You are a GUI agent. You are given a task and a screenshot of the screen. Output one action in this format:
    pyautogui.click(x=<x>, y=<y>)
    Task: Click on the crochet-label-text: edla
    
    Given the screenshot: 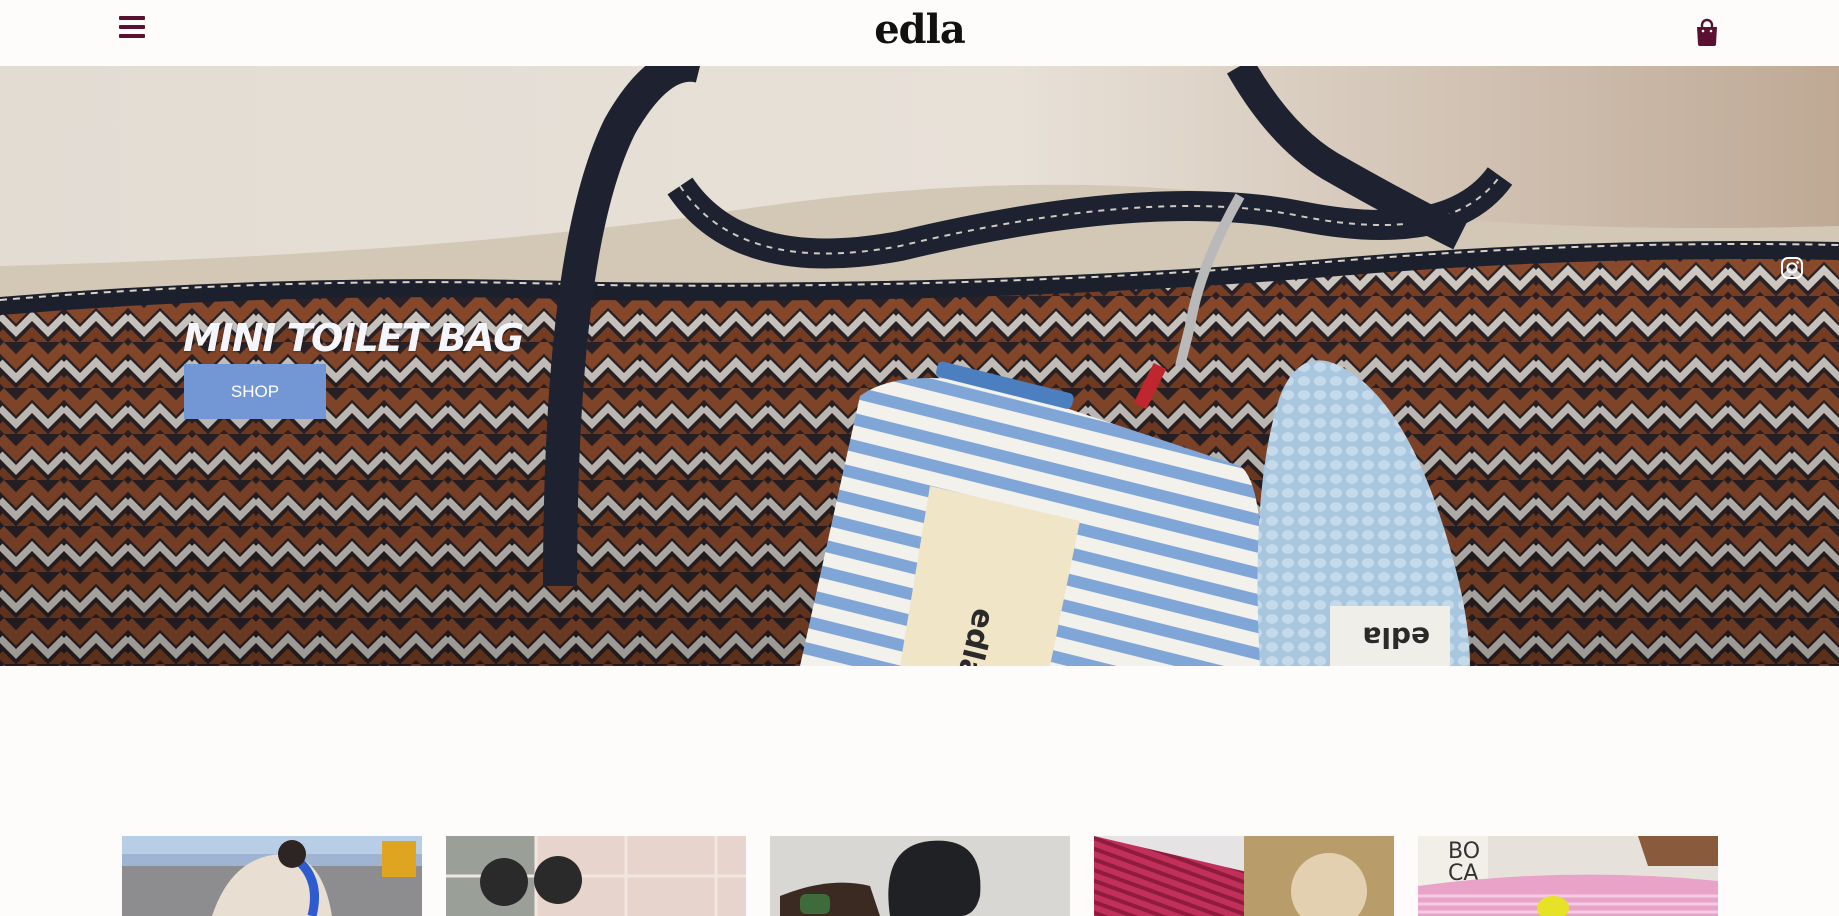 What is the action you would take?
    pyautogui.click(x=1396, y=637)
    